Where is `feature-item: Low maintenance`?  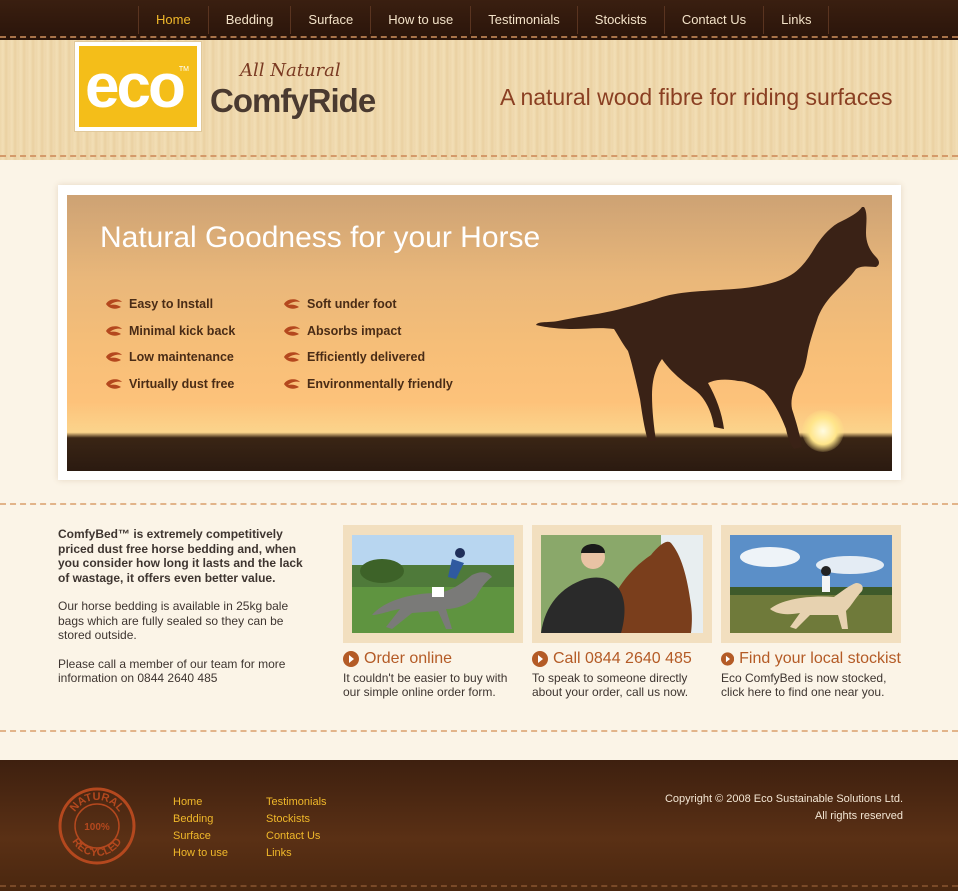 feature-item: Low maintenance is located at coordinates (170, 357).